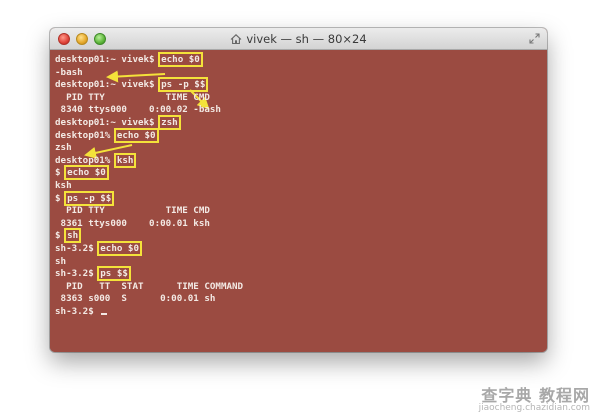  I want to click on line-prefix: 8361 ttys000 0:00.01 ksh, so click(132, 223).